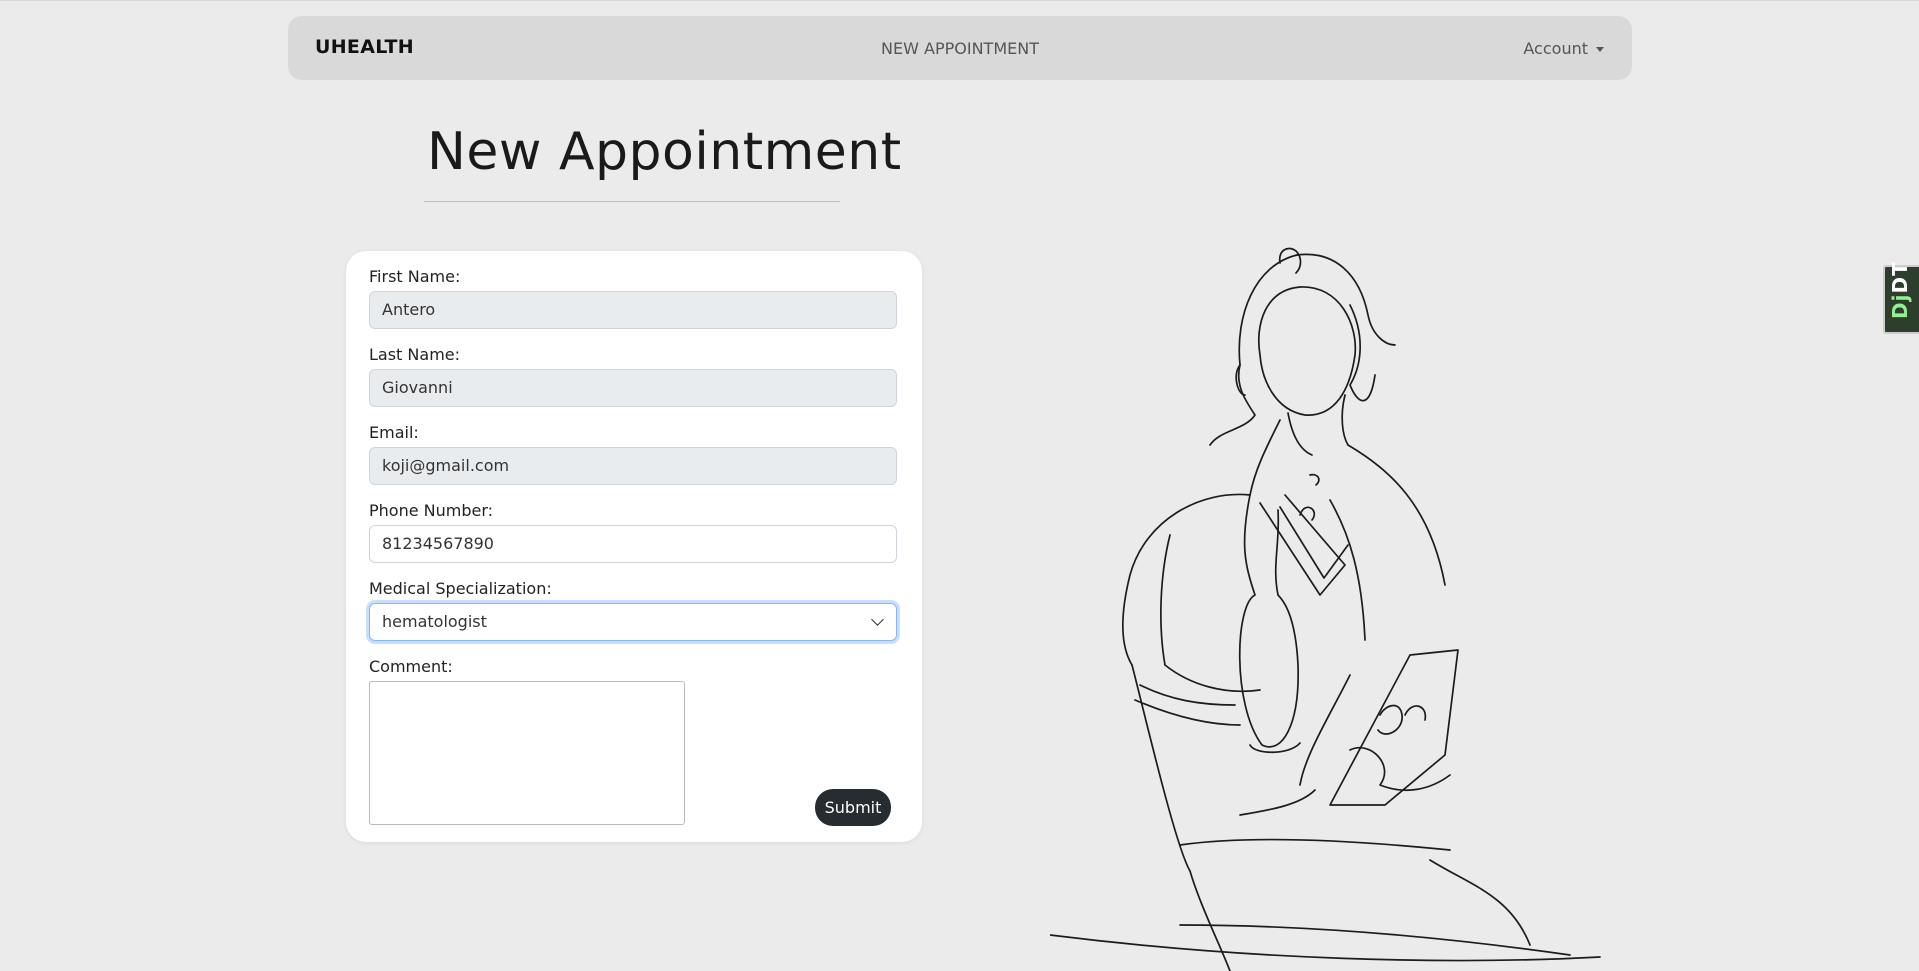 The image size is (1919, 971). Describe the element at coordinates (434, 621) in the screenshot. I see `specialization-selected-value: hematologist` at that location.